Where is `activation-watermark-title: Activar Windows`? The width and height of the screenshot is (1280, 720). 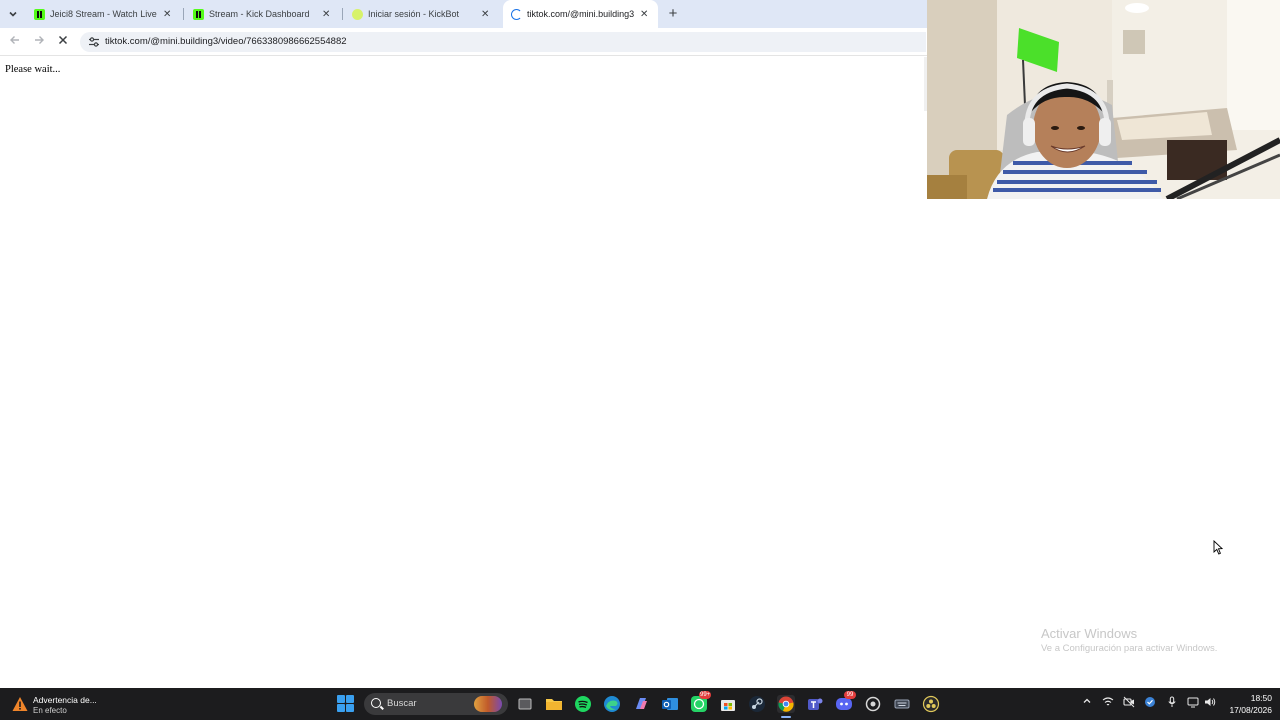
activation-watermark-title: Activar Windows is located at coordinates (1089, 633).